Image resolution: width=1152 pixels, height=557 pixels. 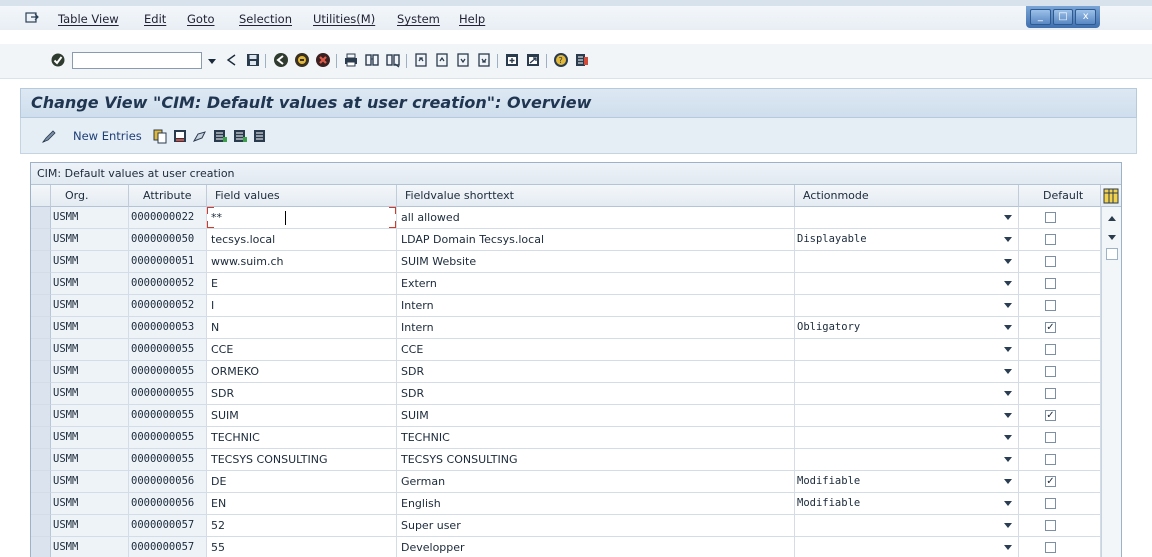 I want to click on scroll-down-icon, so click(x=1112, y=237).